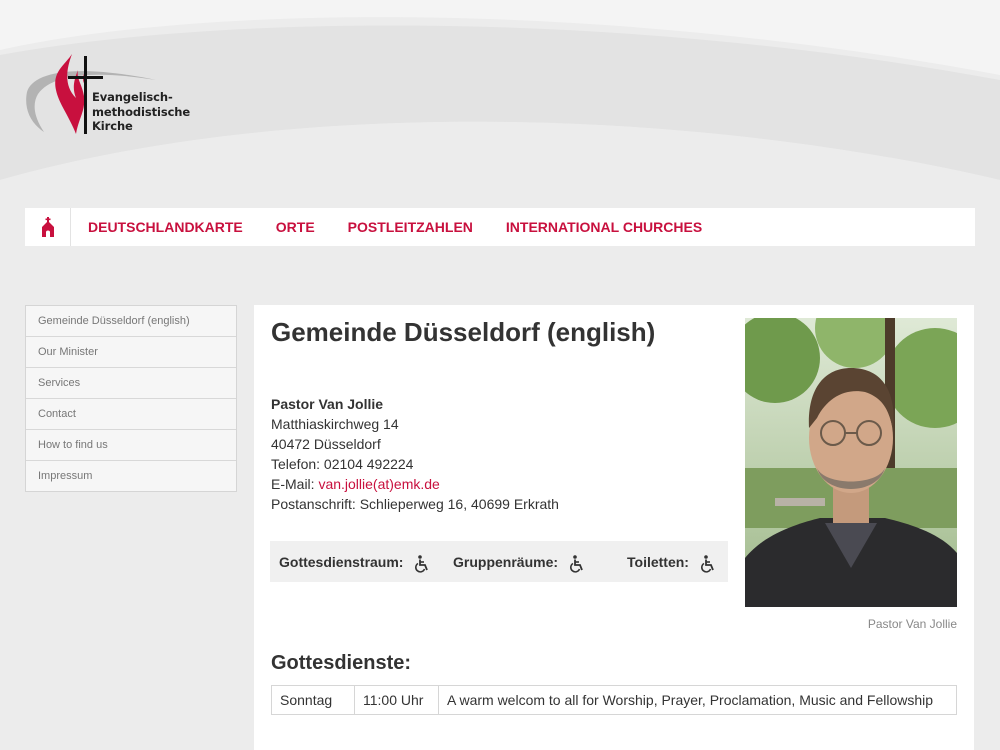 This screenshot has height=750, width=1000. I want to click on sidebar-item-our-minister: Our Minister, so click(131, 352).